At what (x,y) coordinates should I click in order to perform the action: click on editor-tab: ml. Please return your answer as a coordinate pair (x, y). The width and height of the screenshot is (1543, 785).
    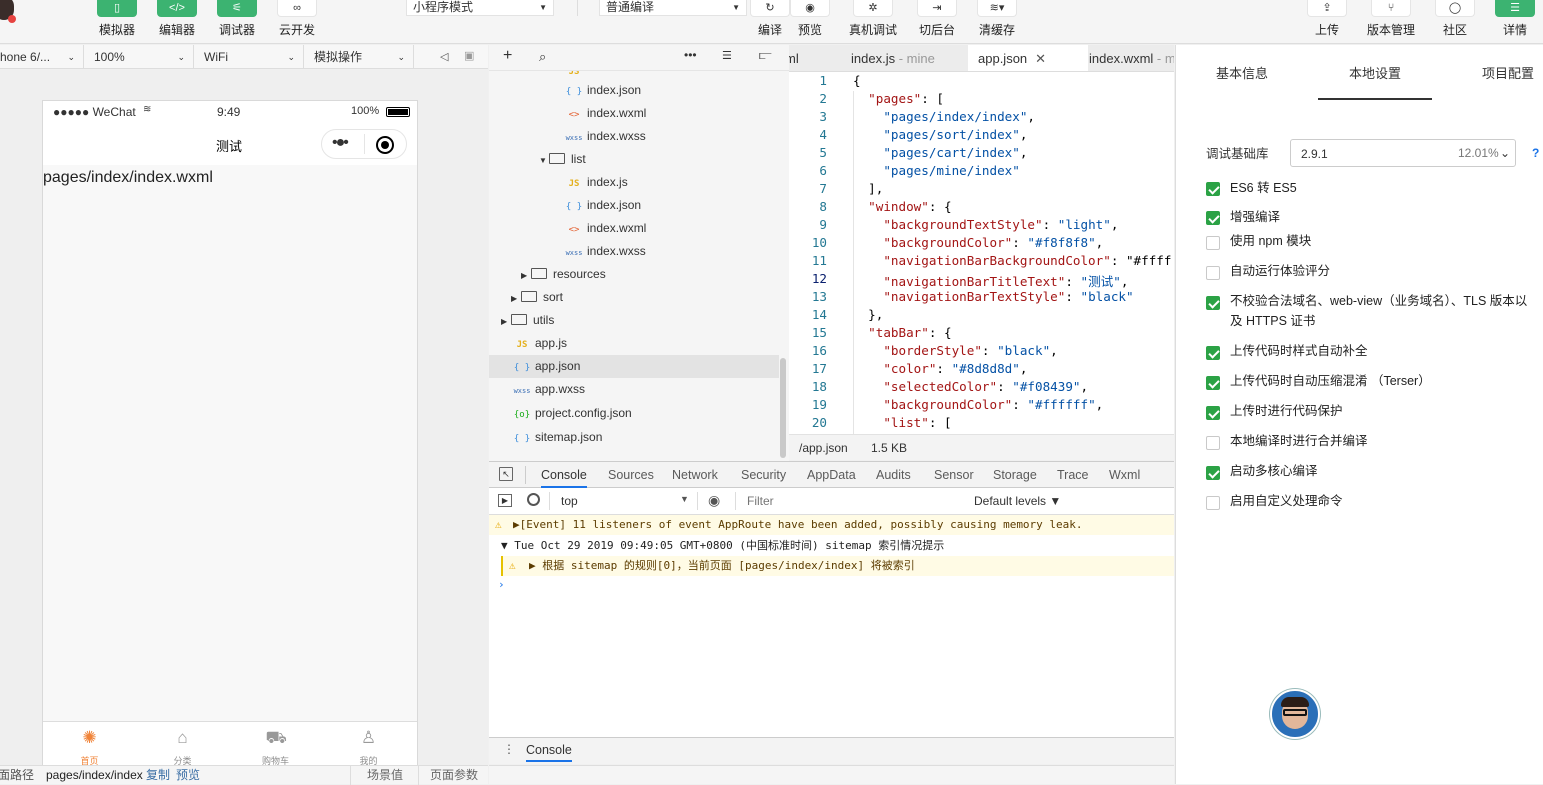
    Looking at the image, I should click on (799, 58).